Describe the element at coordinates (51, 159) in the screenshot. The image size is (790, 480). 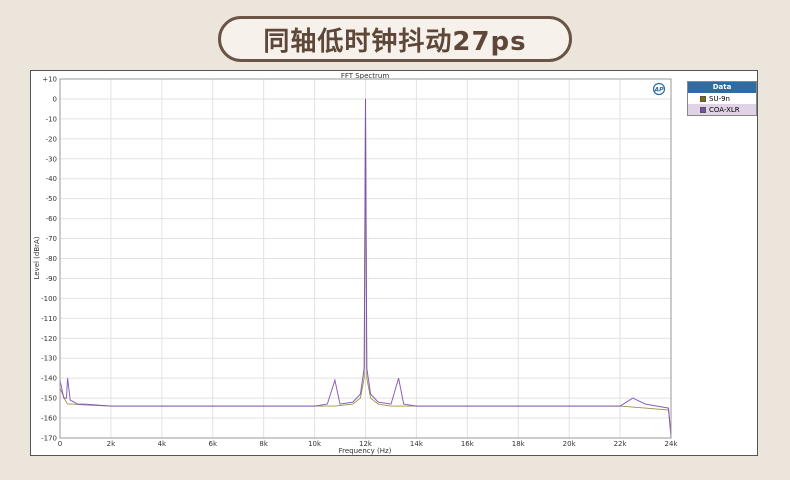
I see `y-tick-label: -30` at that location.